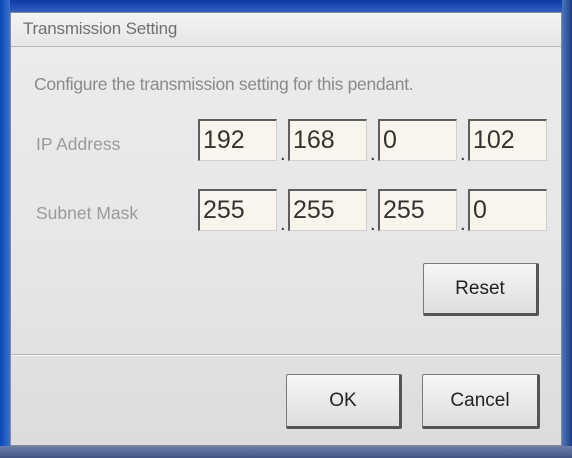 The width and height of the screenshot is (572, 458). Describe the element at coordinates (481, 289) in the screenshot. I see `reset-button: Reset` at that location.